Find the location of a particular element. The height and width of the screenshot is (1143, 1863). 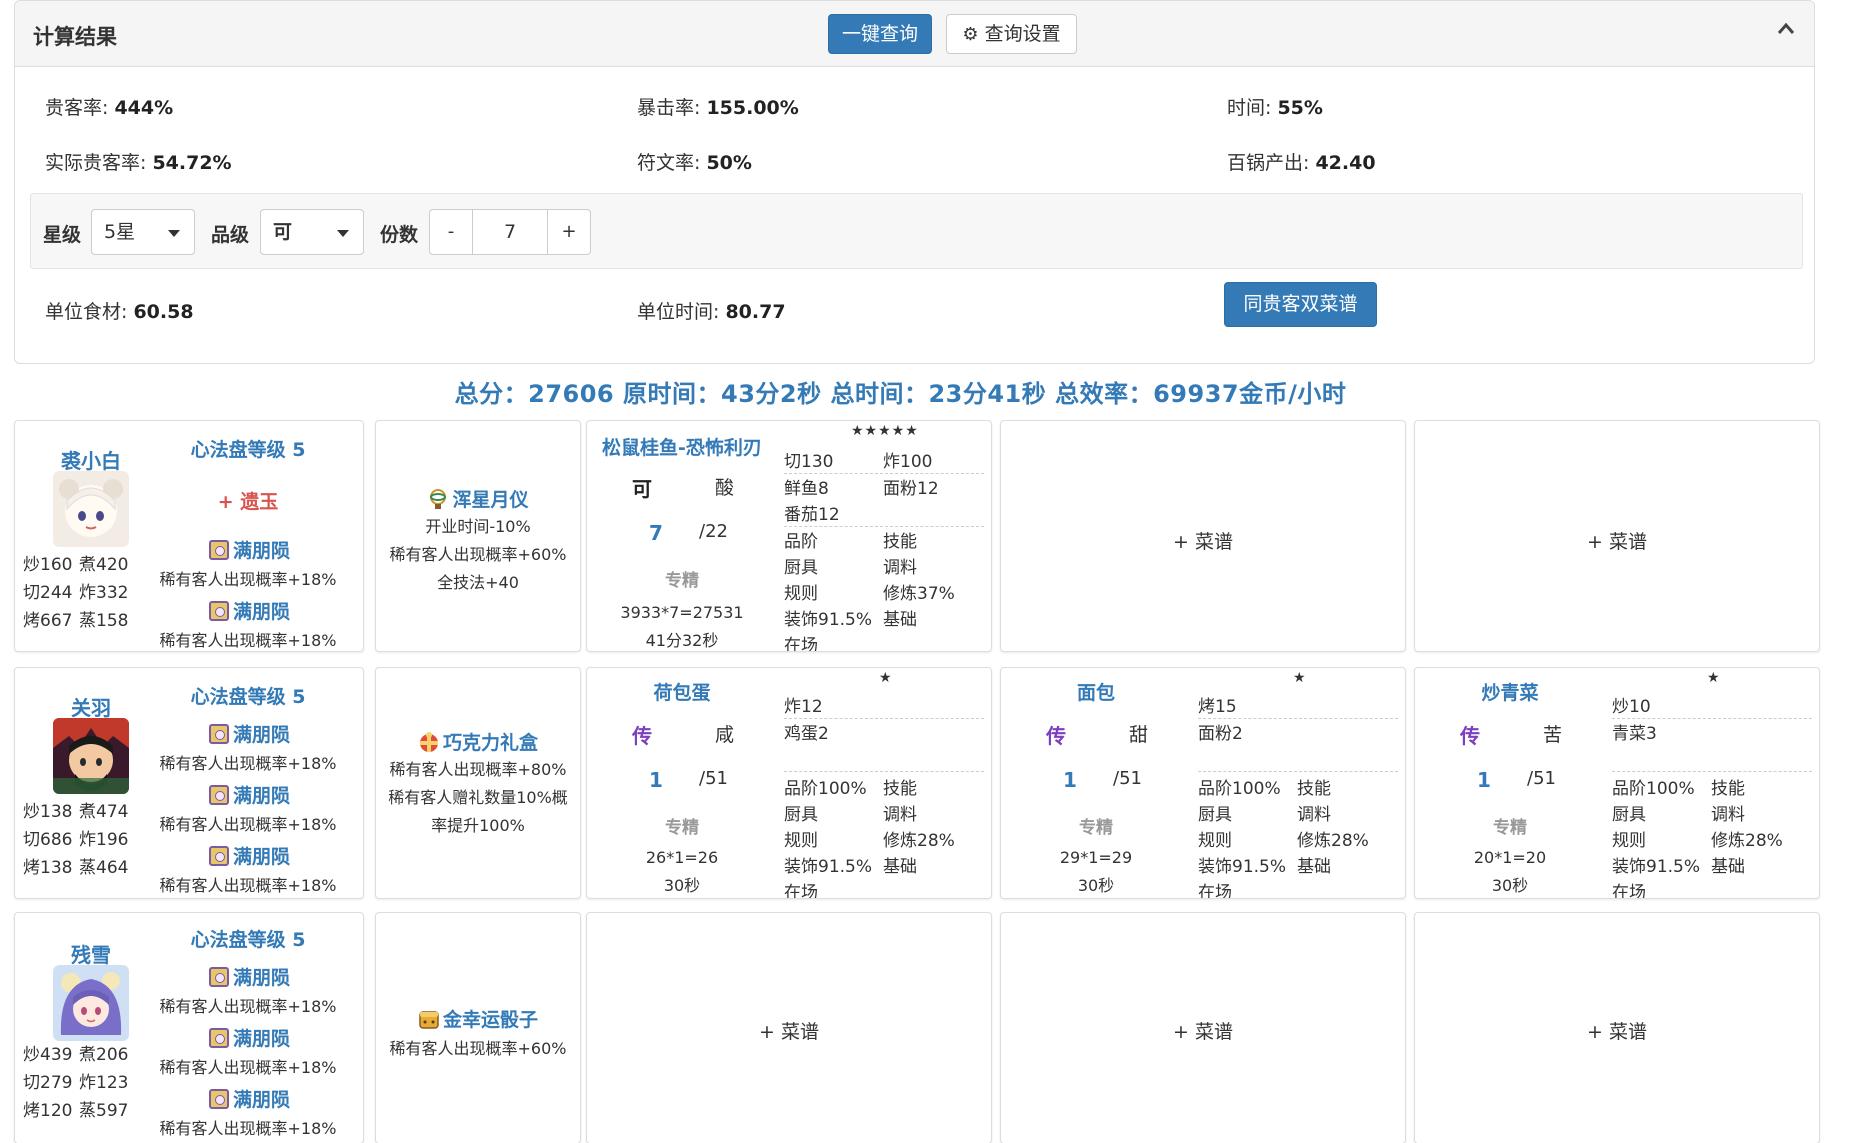

chef-stats: 炒439 煮206 切279 炸123 烤120 蒸597 is located at coordinates (76, 1083).